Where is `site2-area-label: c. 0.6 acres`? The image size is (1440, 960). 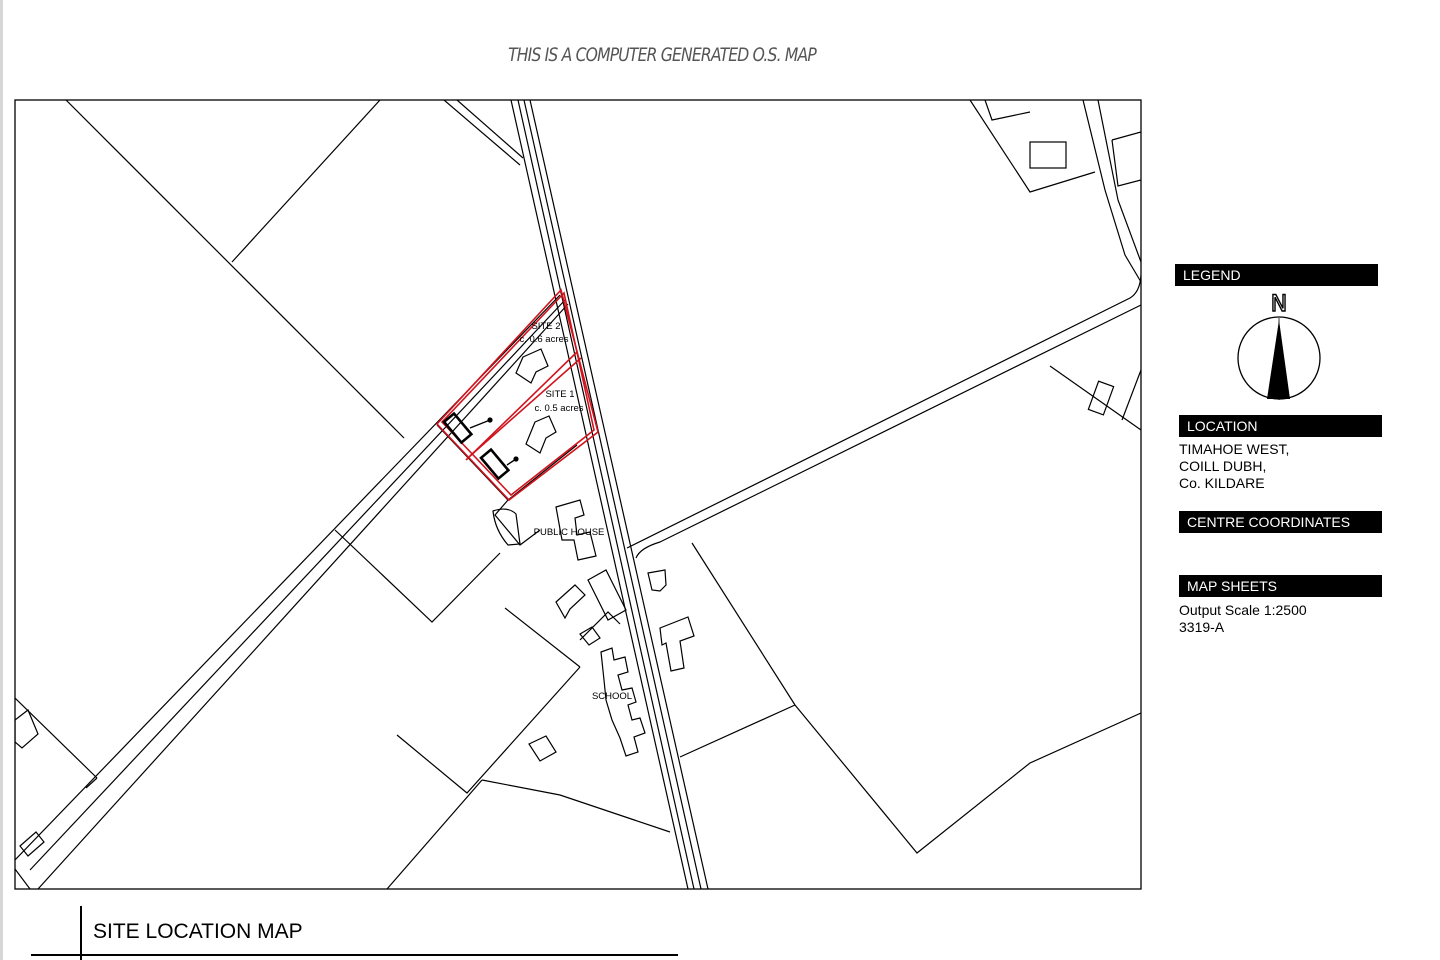 site2-area-label: c. 0.6 acres is located at coordinates (543, 339).